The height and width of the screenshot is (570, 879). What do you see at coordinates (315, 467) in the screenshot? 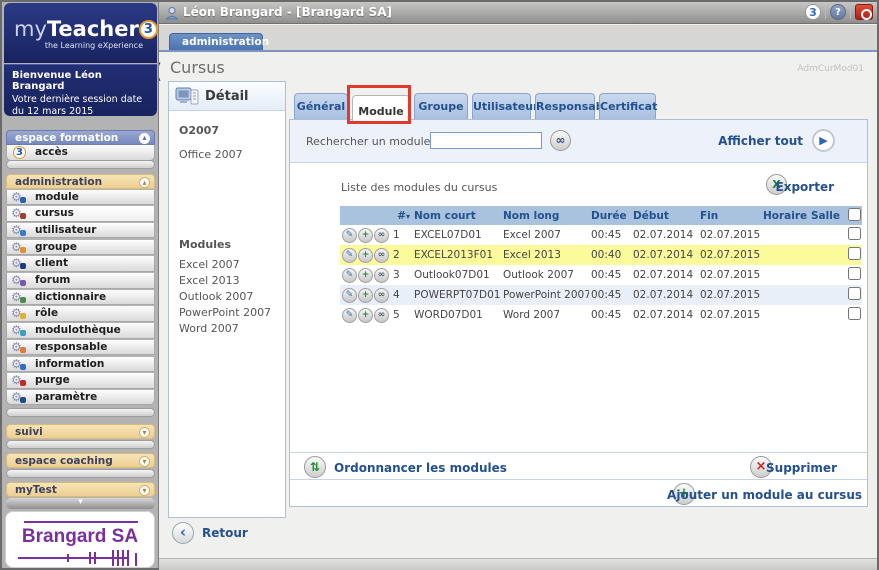
I see `order-arrows-icon: ⇅` at bounding box center [315, 467].